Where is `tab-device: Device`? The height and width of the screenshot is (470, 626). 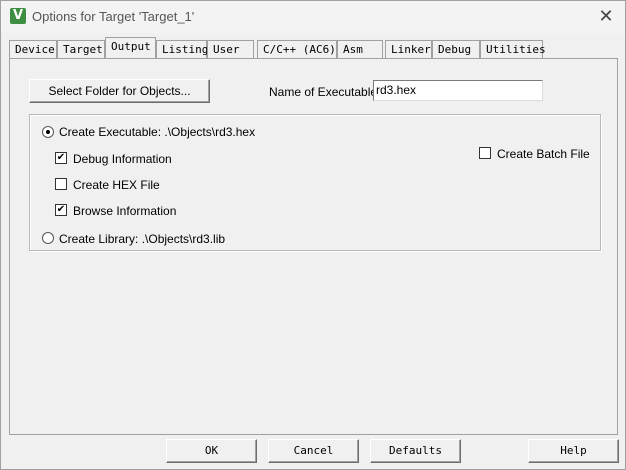
tab-device: Device is located at coordinates (33, 49).